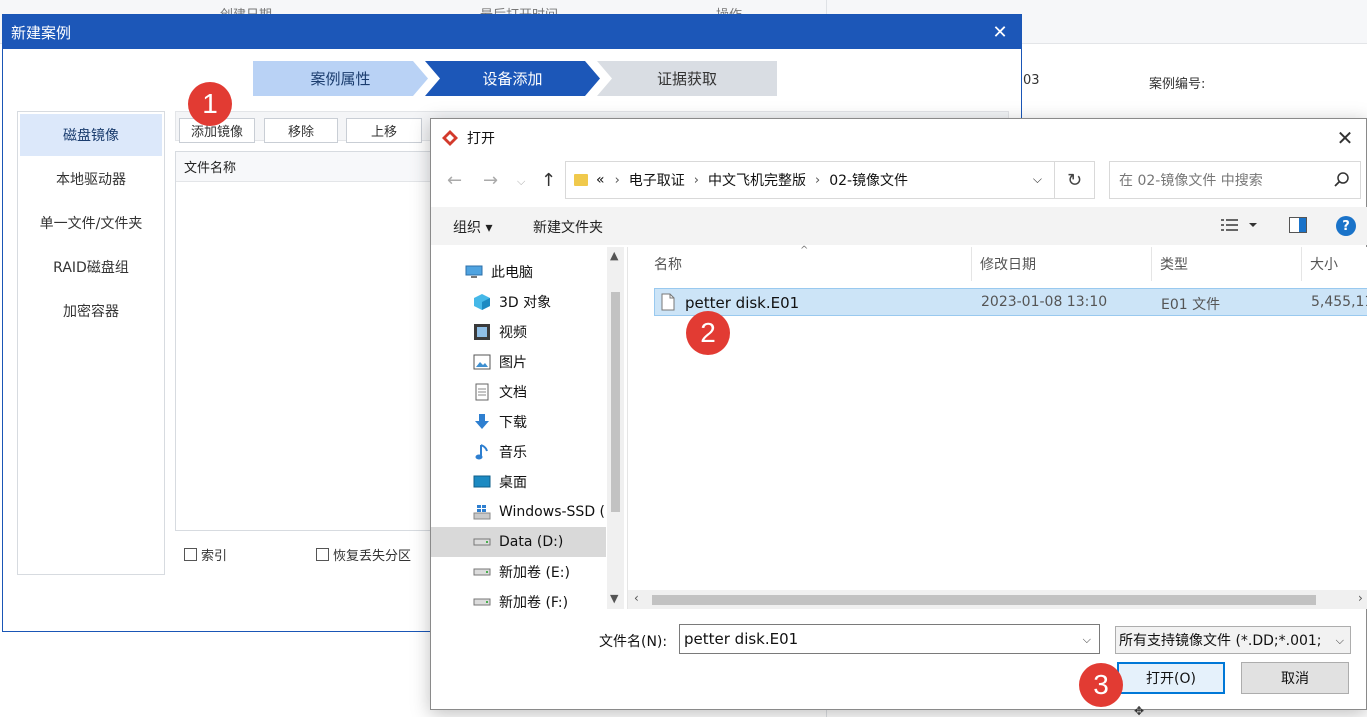  I want to click on breadcrumb-full-version: 中文飞机完整版, so click(757, 180).